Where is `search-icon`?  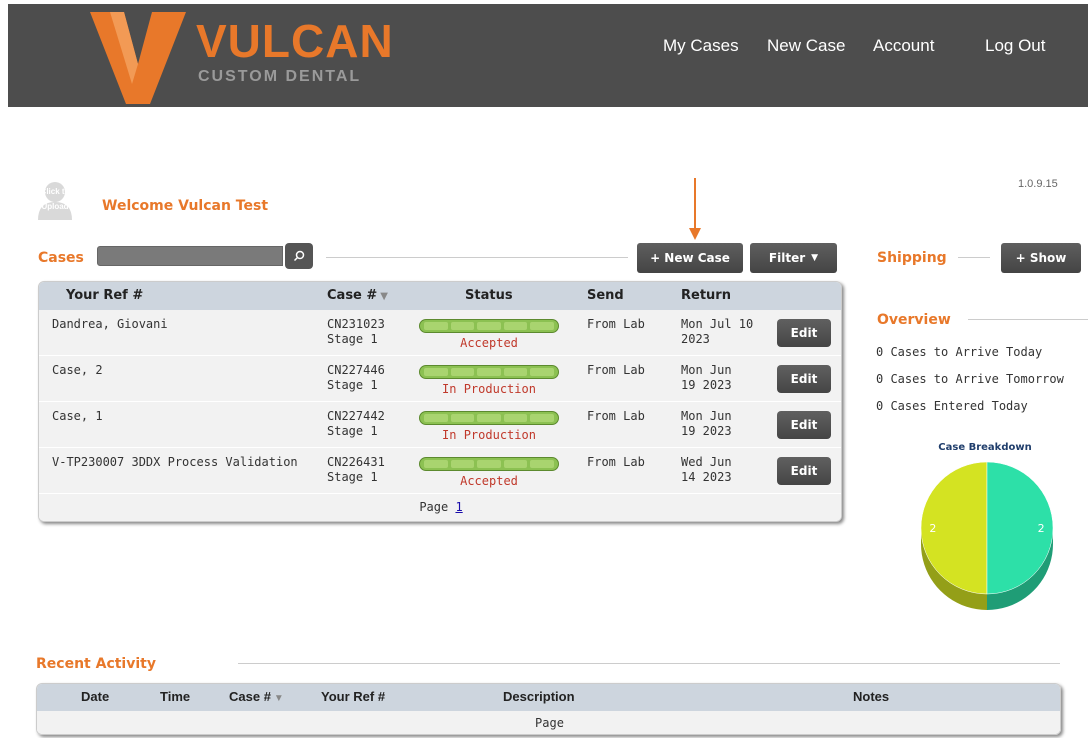 search-icon is located at coordinates (299, 256).